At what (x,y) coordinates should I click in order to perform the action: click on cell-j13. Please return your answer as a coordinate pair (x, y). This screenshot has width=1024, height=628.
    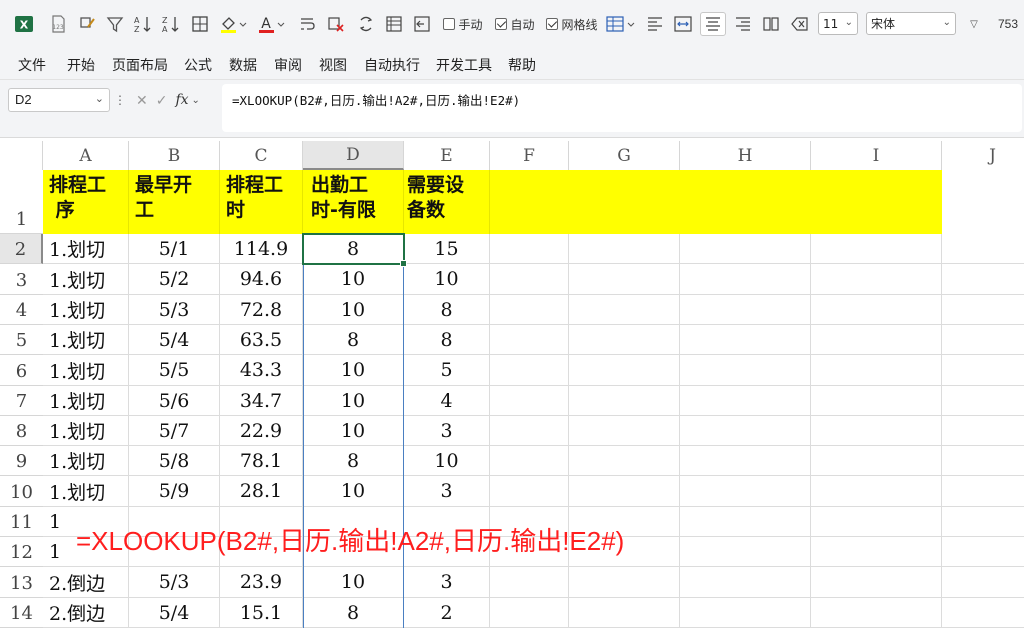
    Looking at the image, I should click on (983, 582).